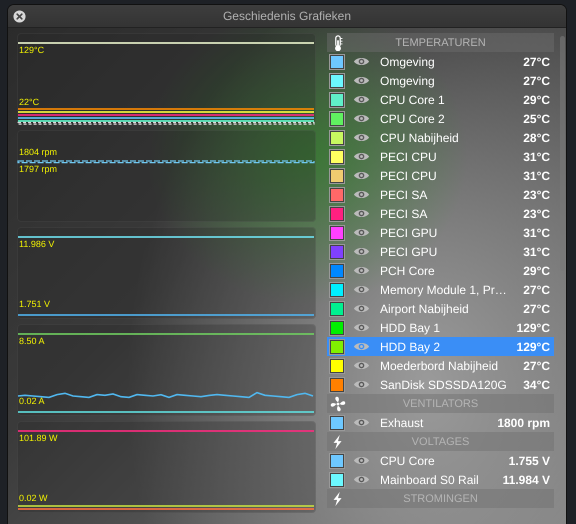 This screenshot has height=524, width=576. What do you see at coordinates (440, 422) in the screenshot?
I see `sensor-row: Exhaust 1800 rpm` at bounding box center [440, 422].